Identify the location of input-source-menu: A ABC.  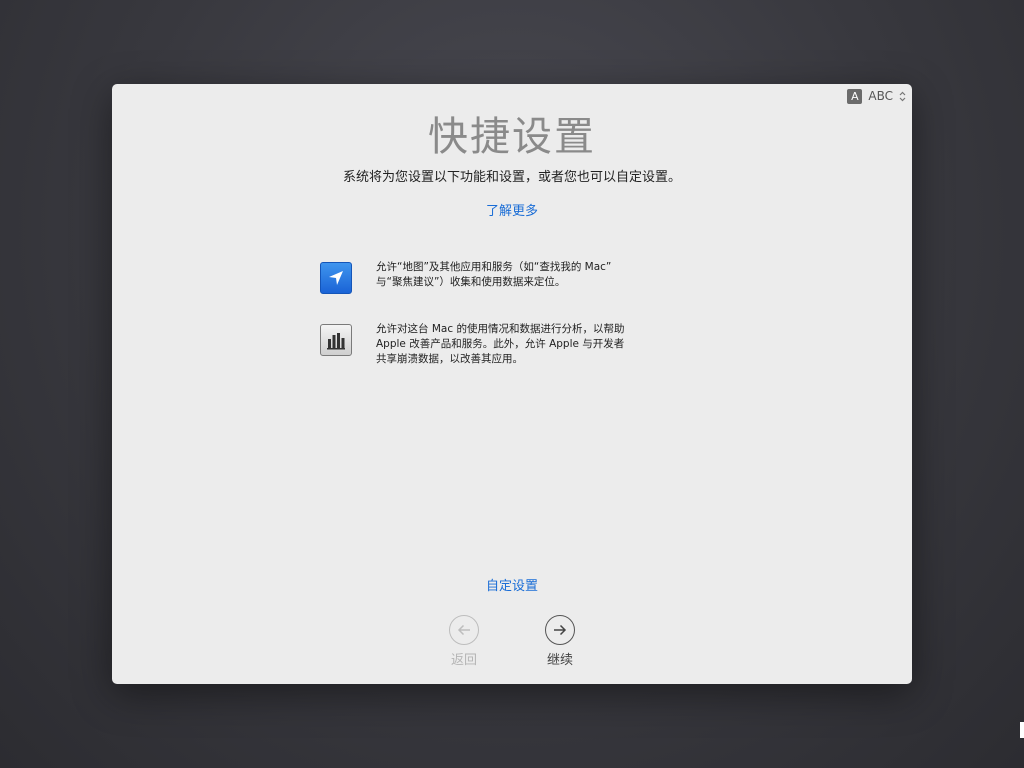
(876, 96).